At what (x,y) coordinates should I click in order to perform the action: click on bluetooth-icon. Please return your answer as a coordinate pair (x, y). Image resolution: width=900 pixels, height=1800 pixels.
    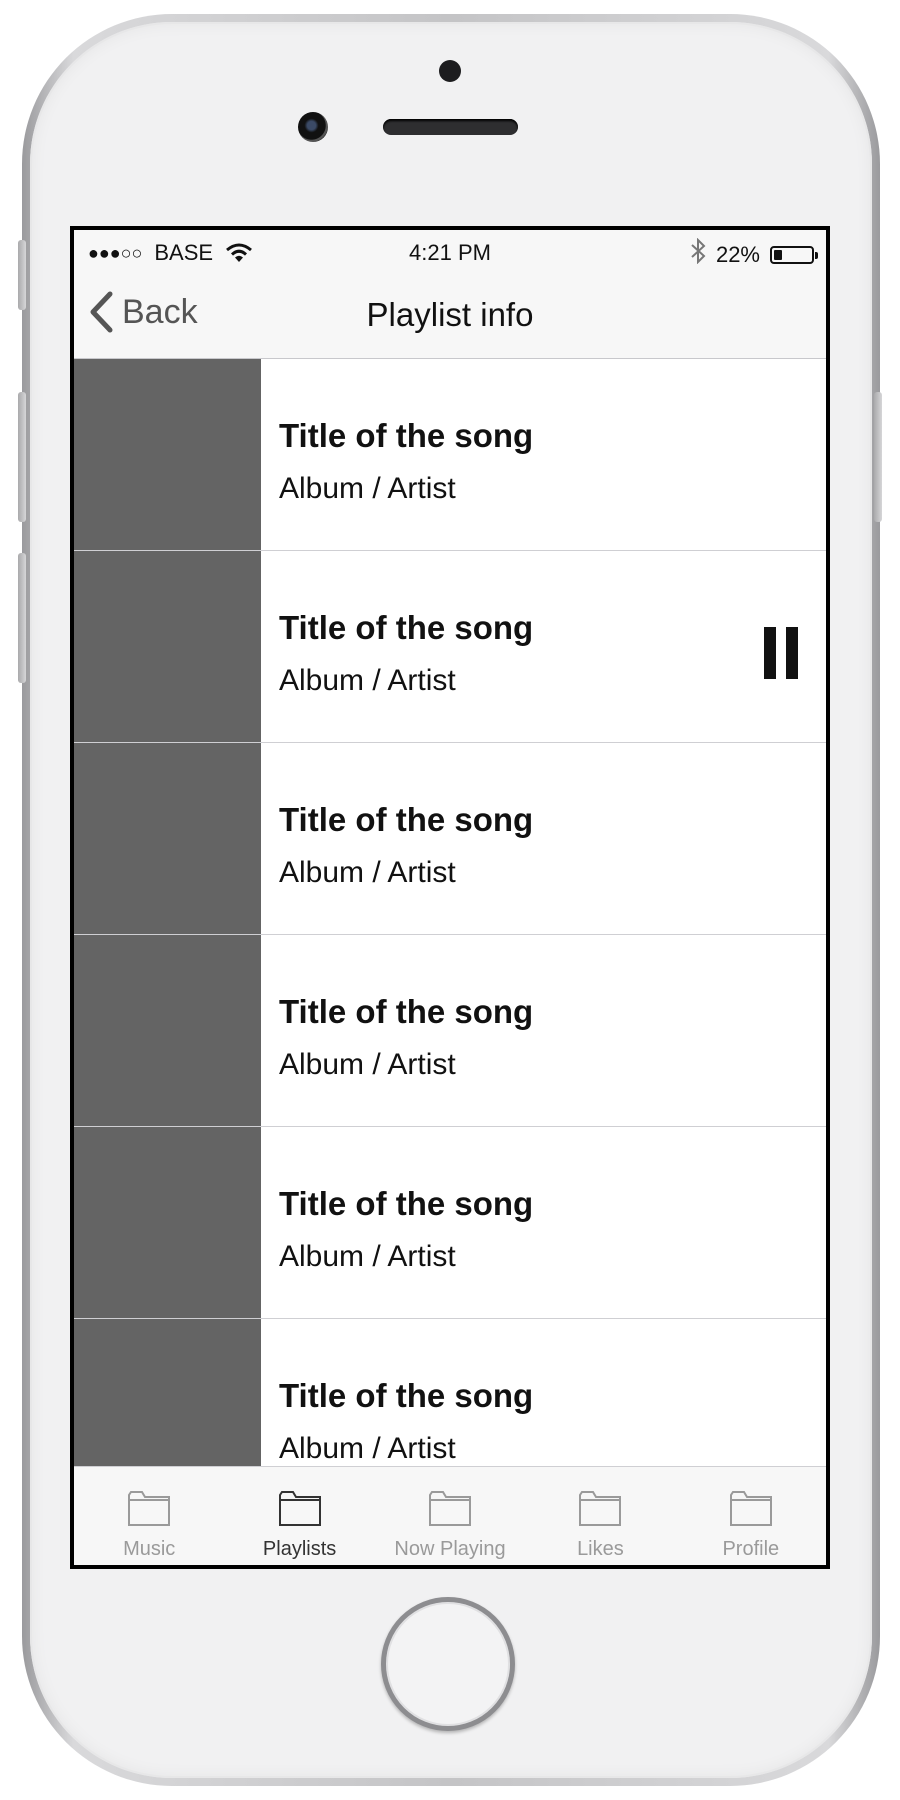
    Looking at the image, I should click on (698, 254).